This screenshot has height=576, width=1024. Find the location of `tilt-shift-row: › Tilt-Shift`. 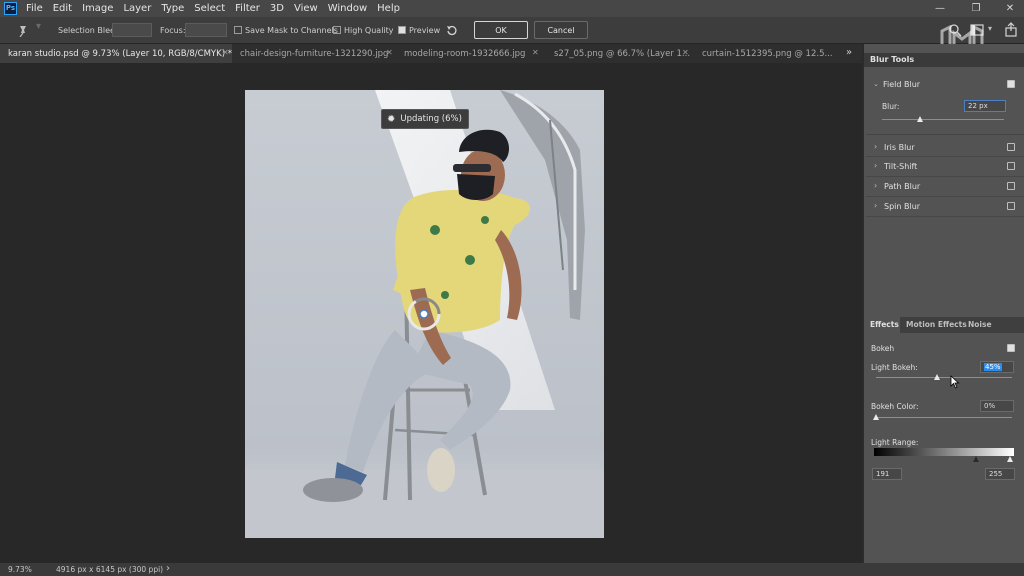

tilt-shift-row: › Tilt-Shift is located at coordinates (945, 167).